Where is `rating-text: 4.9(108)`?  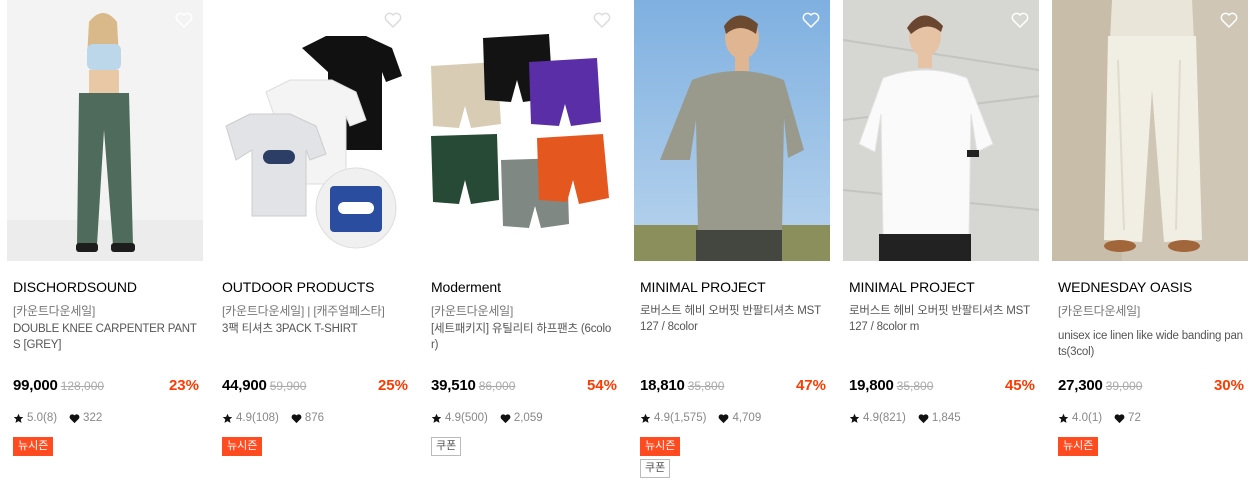 rating-text: 4.9(108) is located at coordinates (257, 418).